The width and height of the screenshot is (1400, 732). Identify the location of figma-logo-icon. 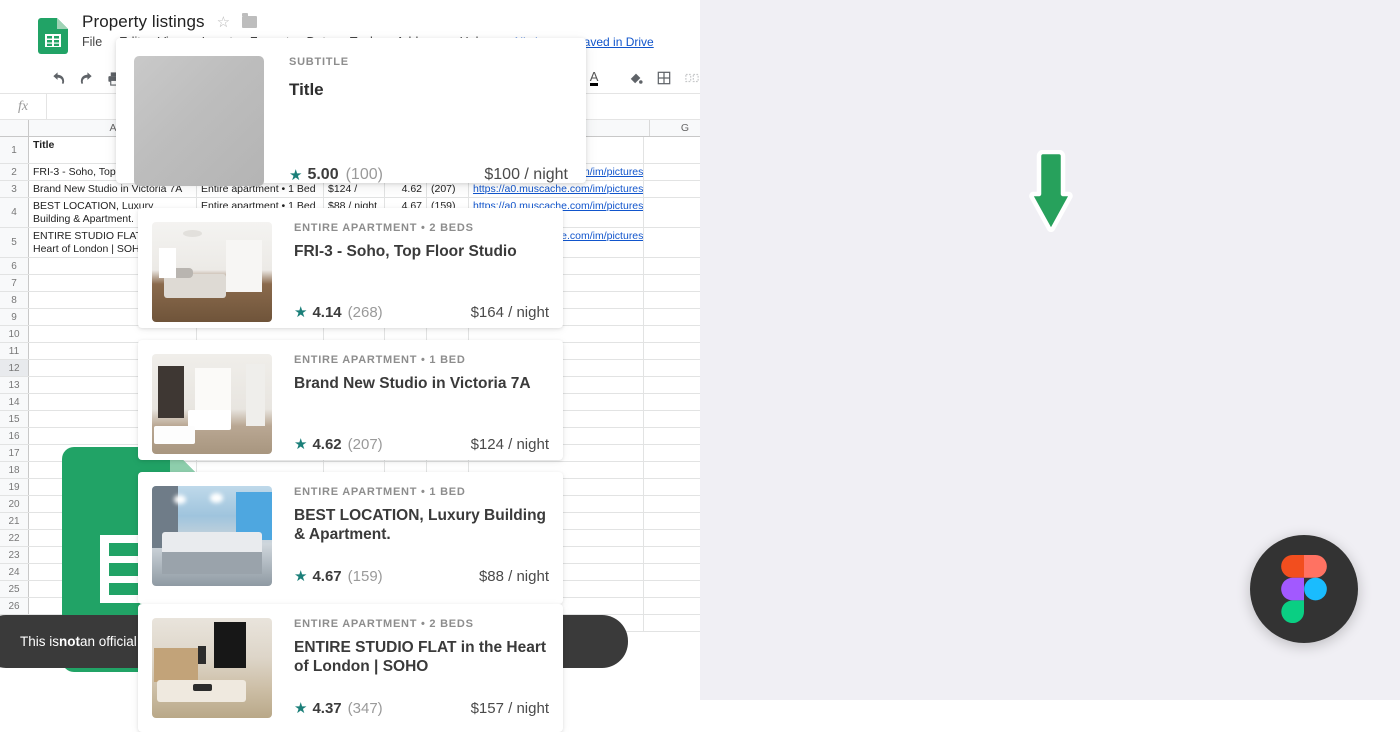
(1304, 589).